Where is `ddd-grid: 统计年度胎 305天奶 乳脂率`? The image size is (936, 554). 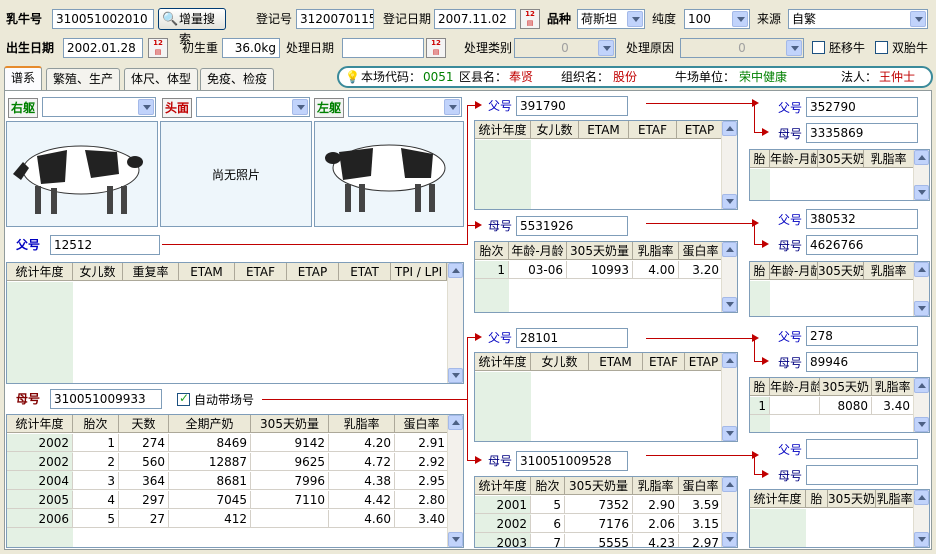
ddd-grid: 统计年度胎 305天奶 乳脂率 is located at coordinates (839, 518).